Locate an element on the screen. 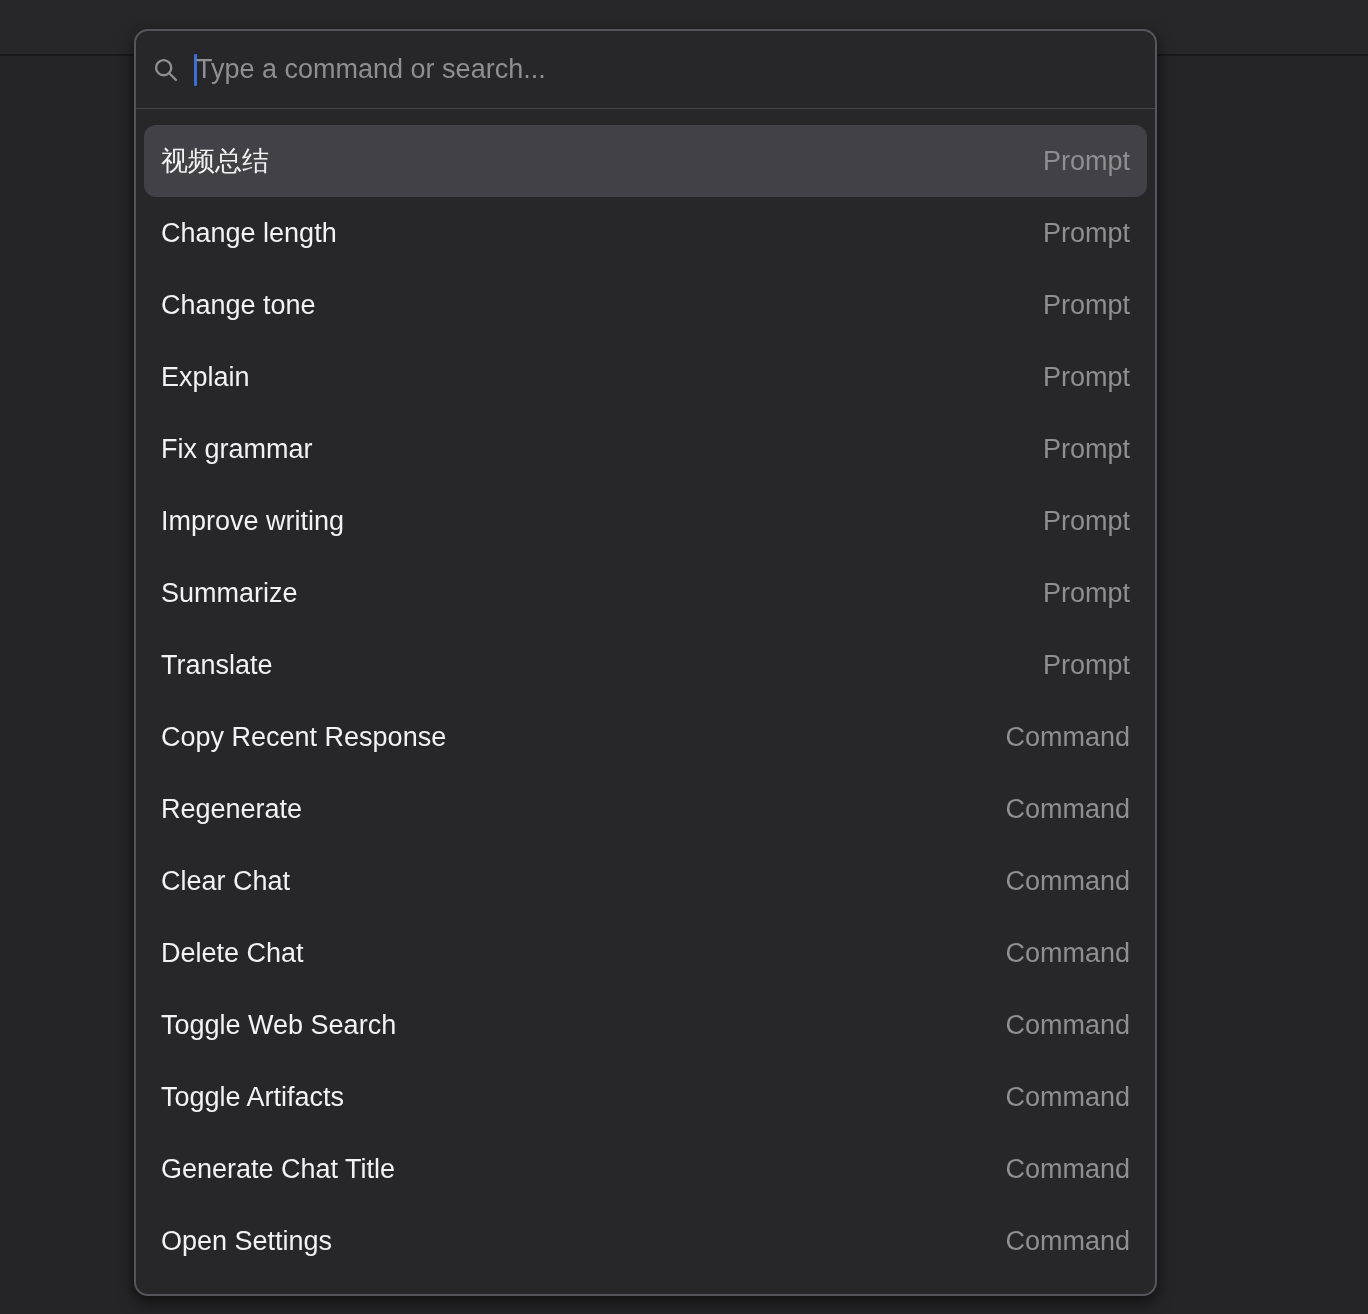  command-label: Translate is located at coordinates (217, 665).